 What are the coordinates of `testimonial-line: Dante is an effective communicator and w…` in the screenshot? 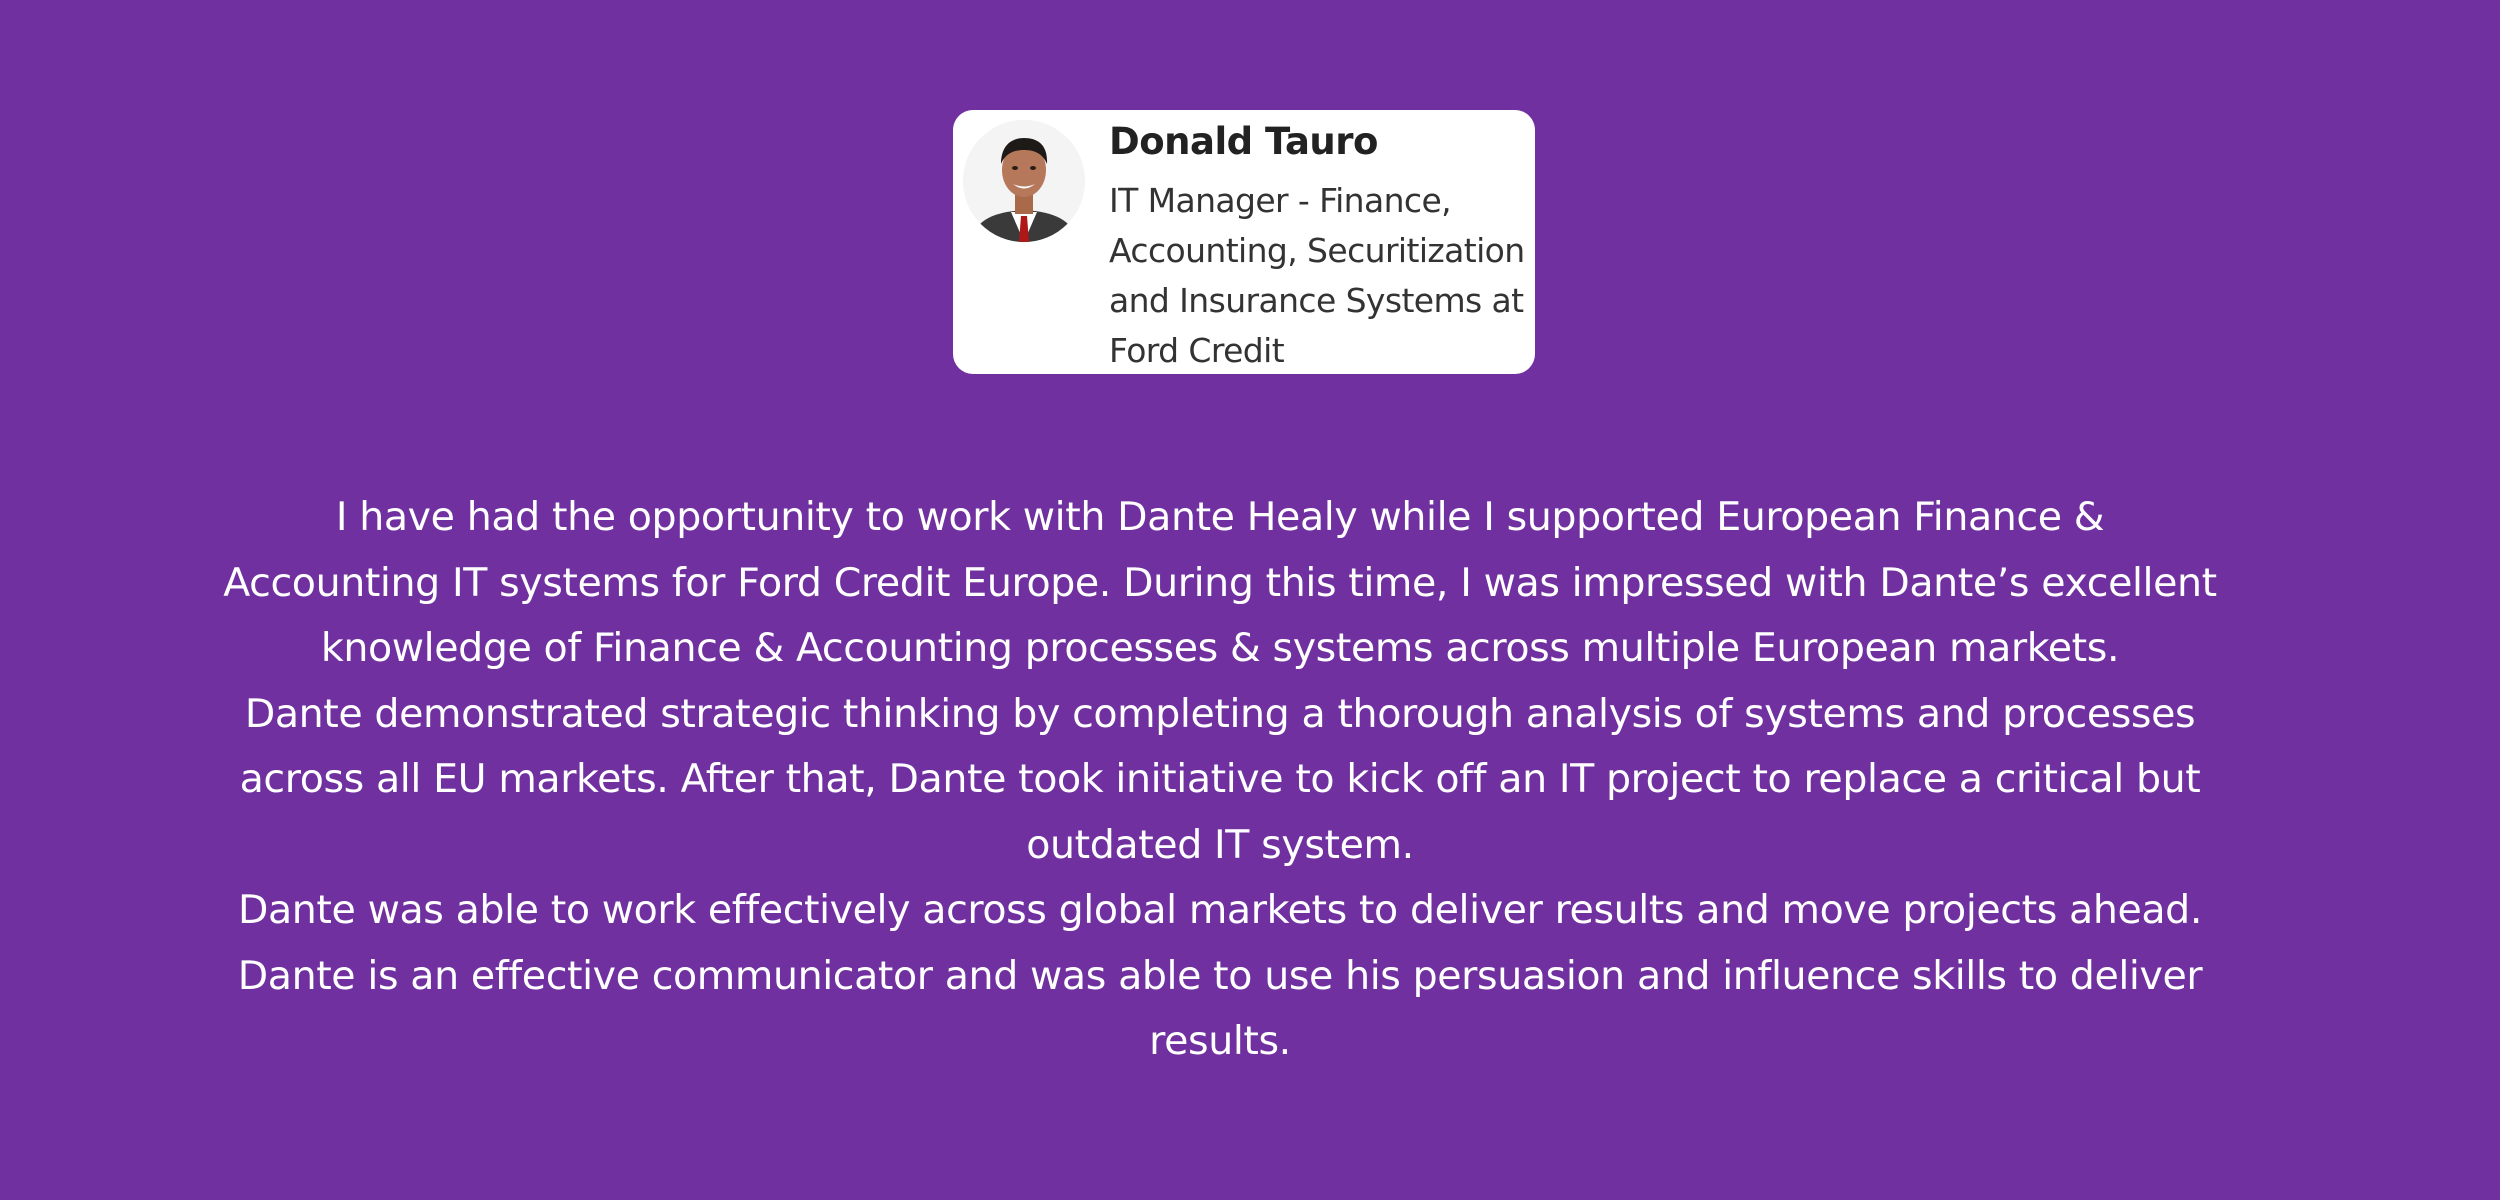 It's located at (1220, 975).